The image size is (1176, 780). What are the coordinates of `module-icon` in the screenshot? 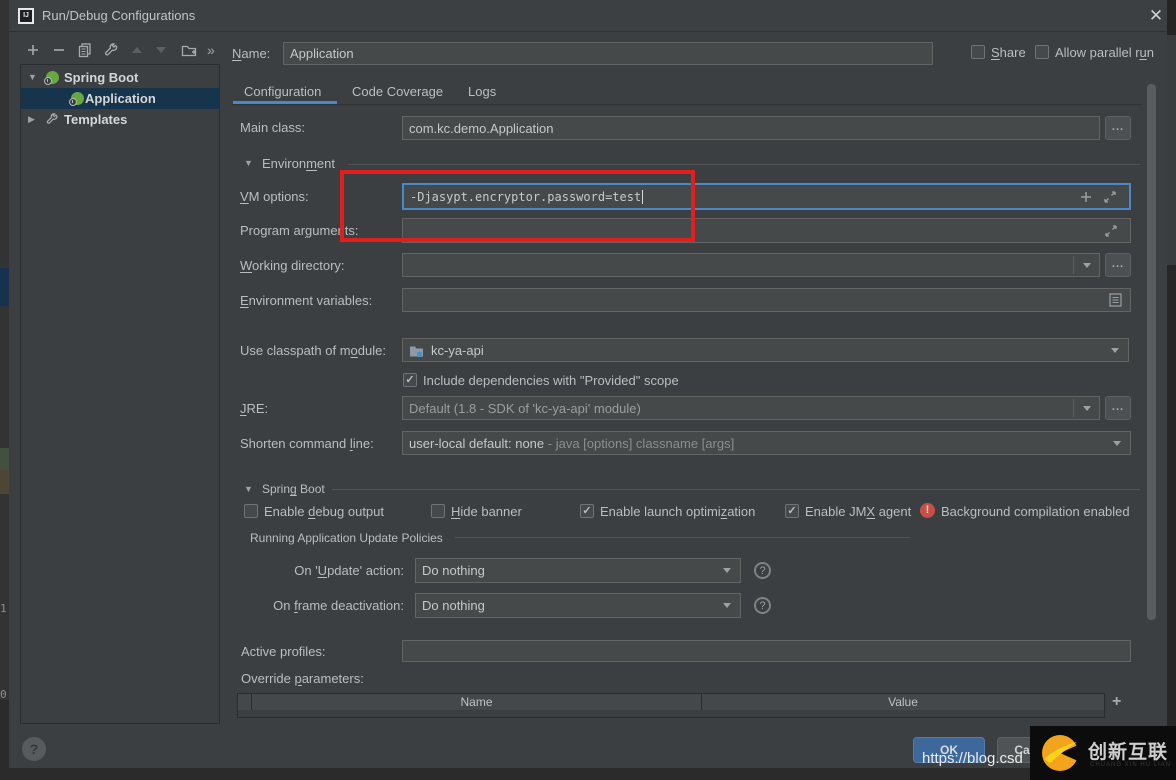 It's located at (416, 350).